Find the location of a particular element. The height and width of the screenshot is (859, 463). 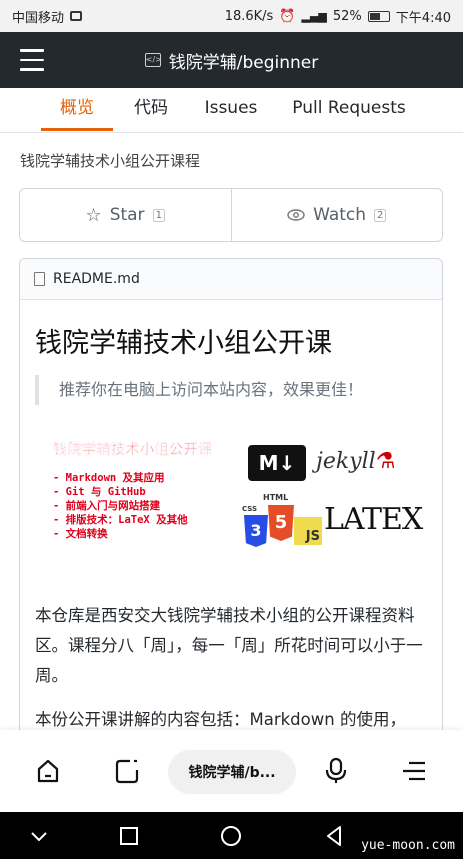

repo-title-text: 钱院学辅/beginner is located at coordinates (243, 62).